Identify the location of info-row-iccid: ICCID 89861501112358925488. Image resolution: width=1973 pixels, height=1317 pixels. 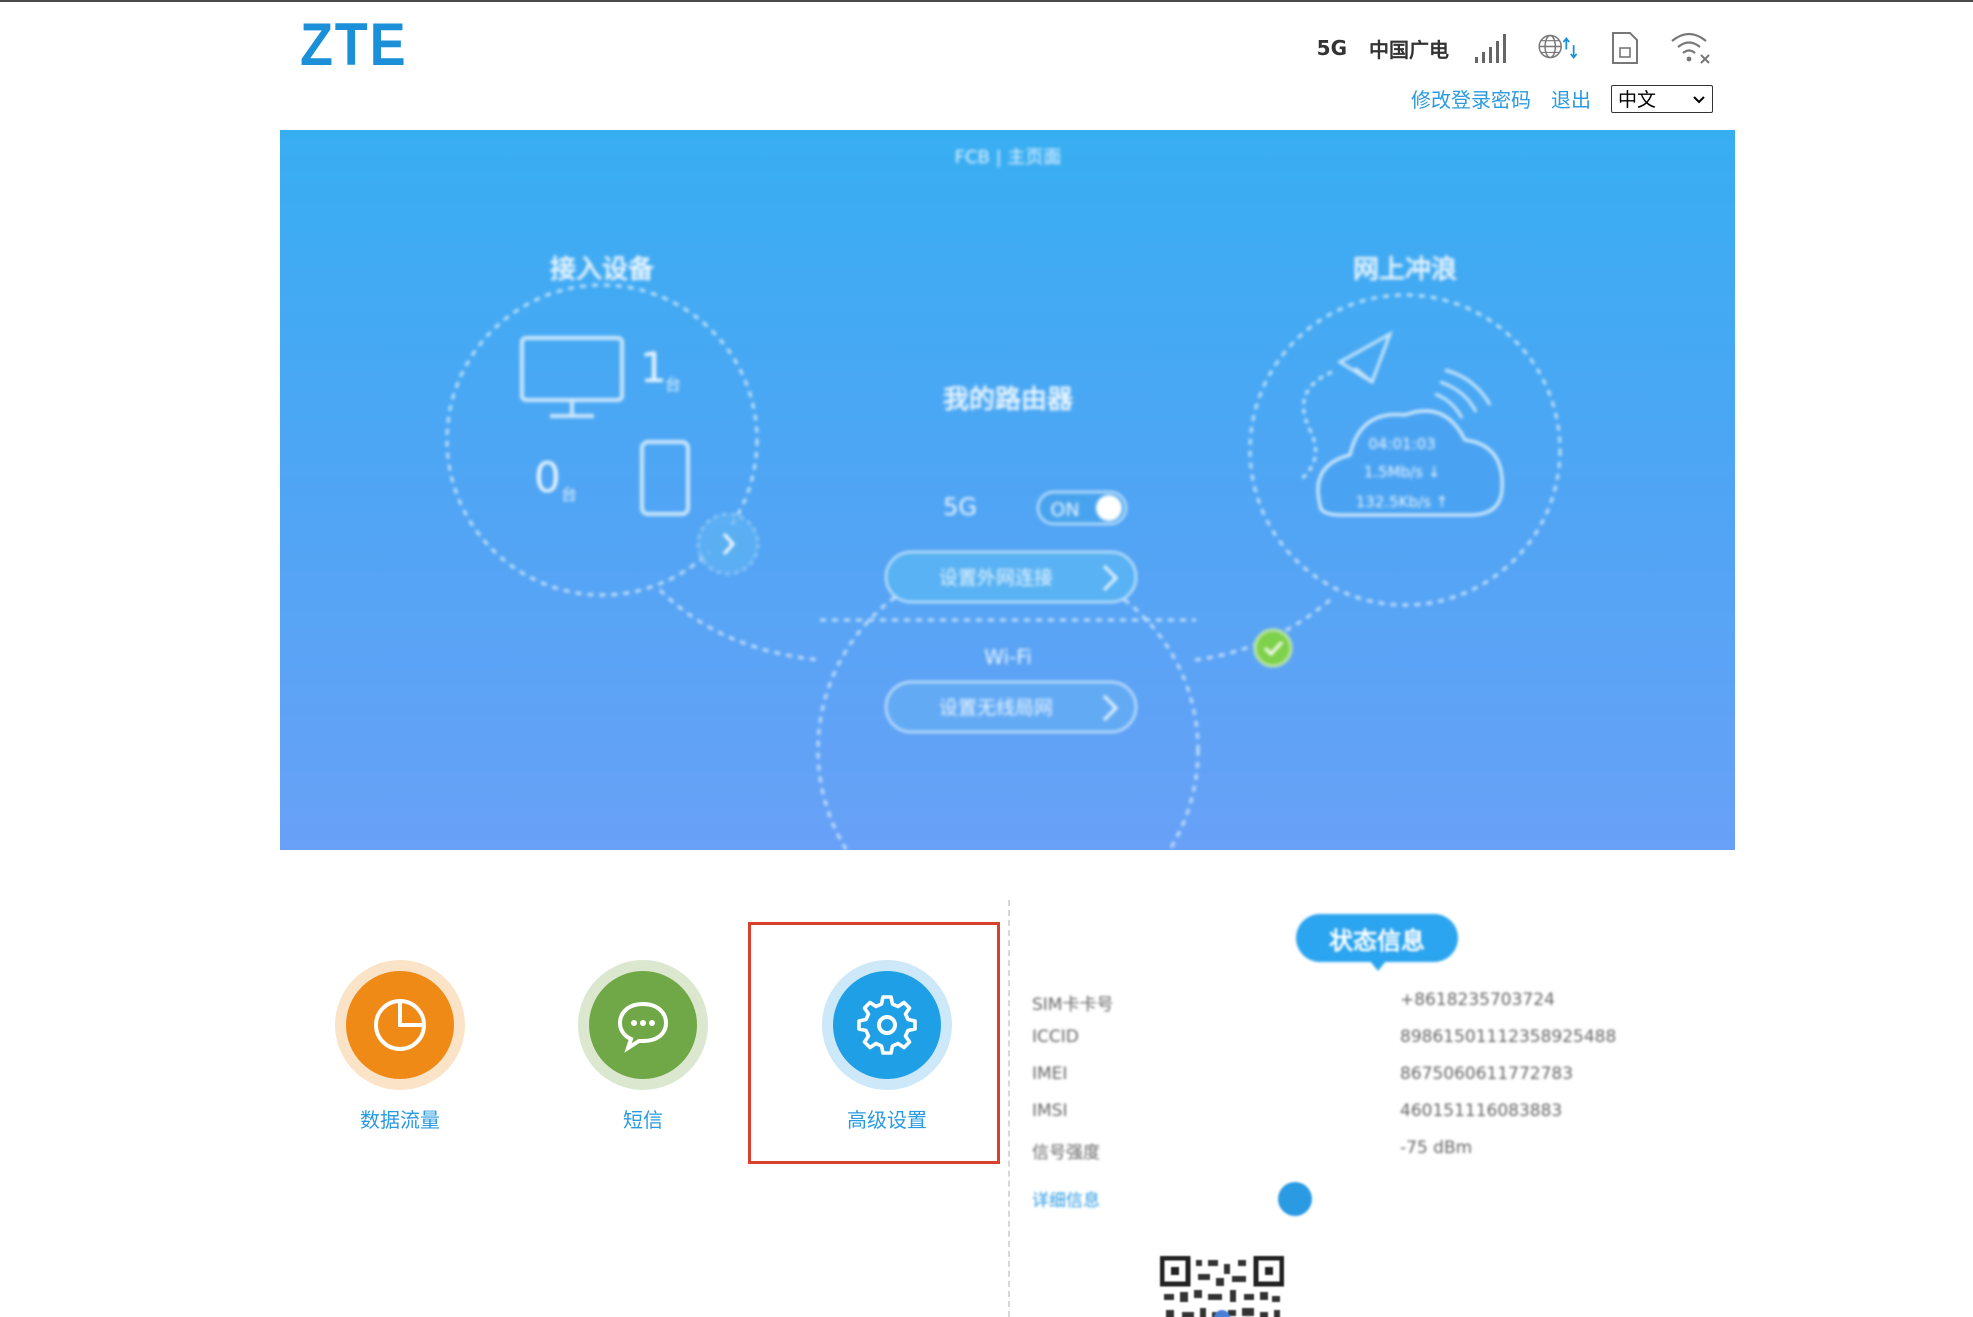
(1342, 1039).